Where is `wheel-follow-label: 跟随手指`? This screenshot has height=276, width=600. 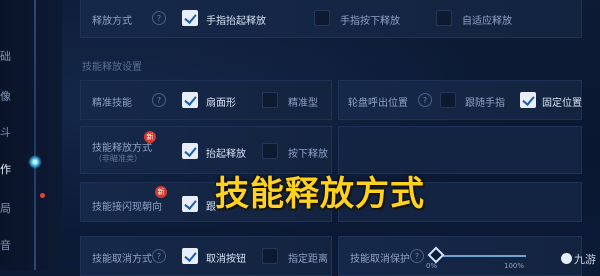 wheel-follow-label: 跟随手指 is located at coordinates (485, 103).